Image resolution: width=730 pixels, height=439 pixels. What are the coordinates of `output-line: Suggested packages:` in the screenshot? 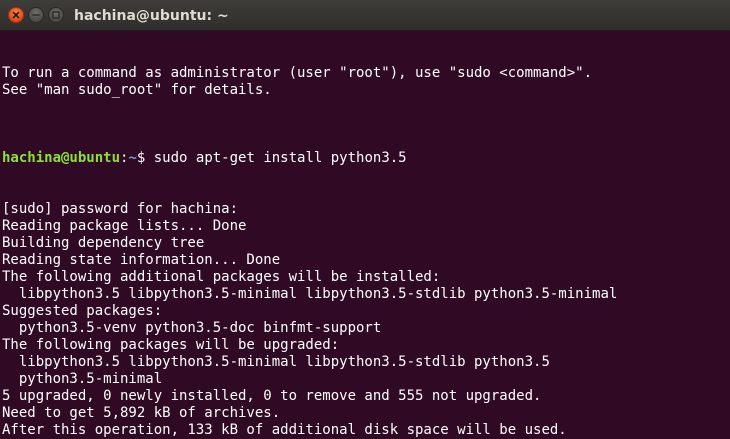 It's located at (365, 311).